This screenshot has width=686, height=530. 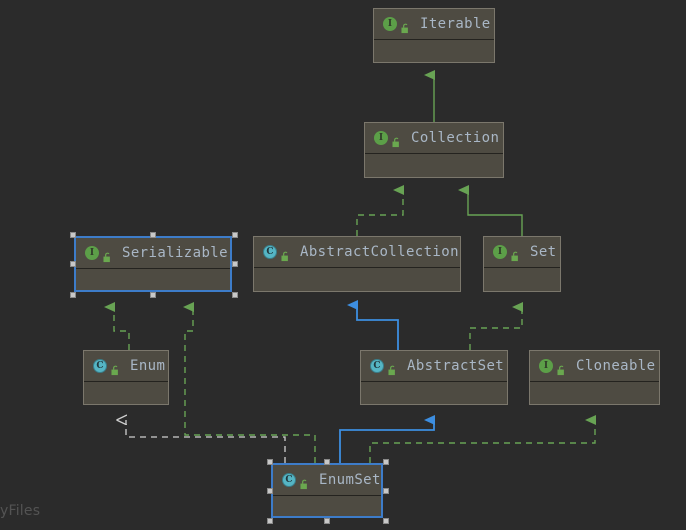 What do you see at coordinates (594, 393) in the screenshot?
I see `node-members-cloneable` at bounding box center [594, 393].